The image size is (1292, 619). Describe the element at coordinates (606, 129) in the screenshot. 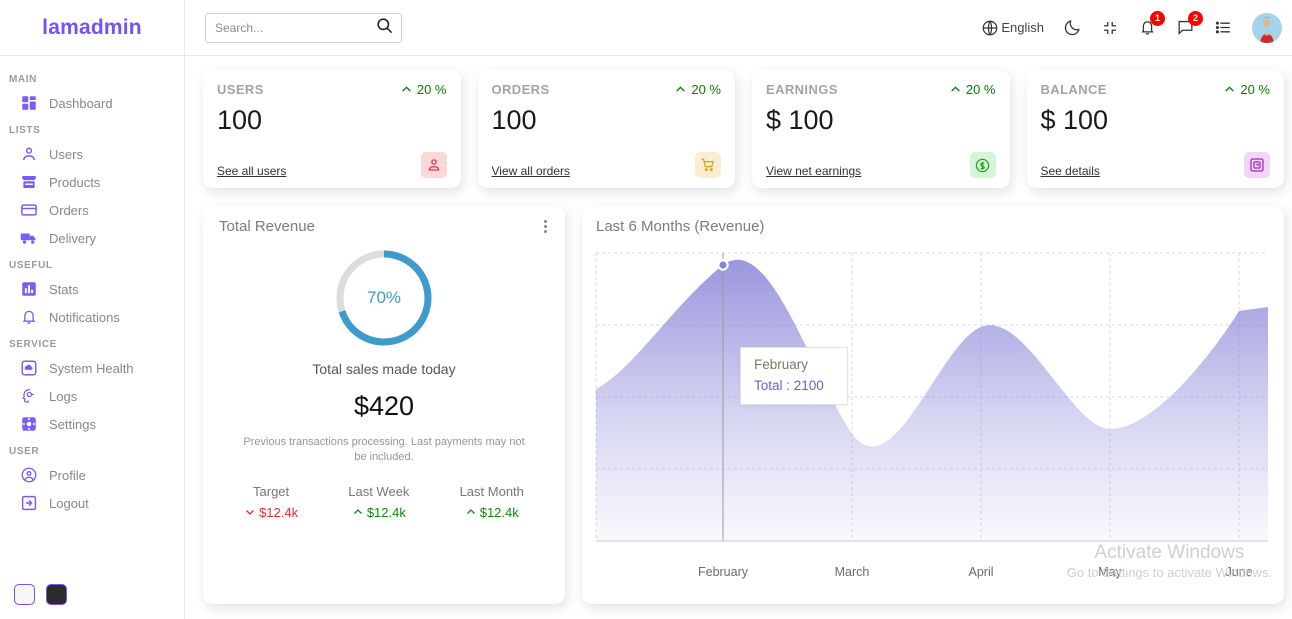

I see `widget-orders: ORDERS 20 % 100 View all orders` at that location.